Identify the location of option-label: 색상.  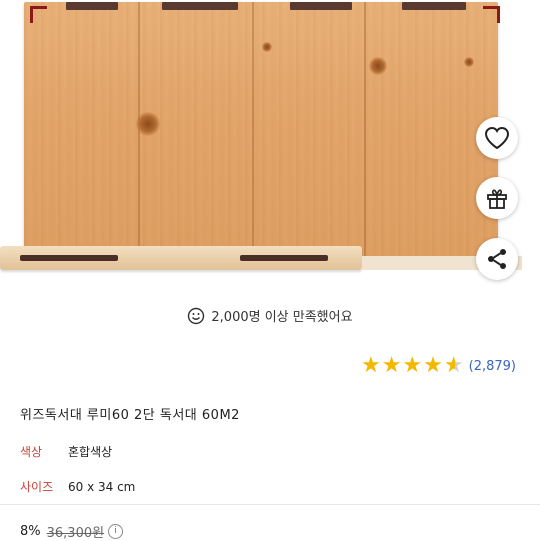
(31, 452).